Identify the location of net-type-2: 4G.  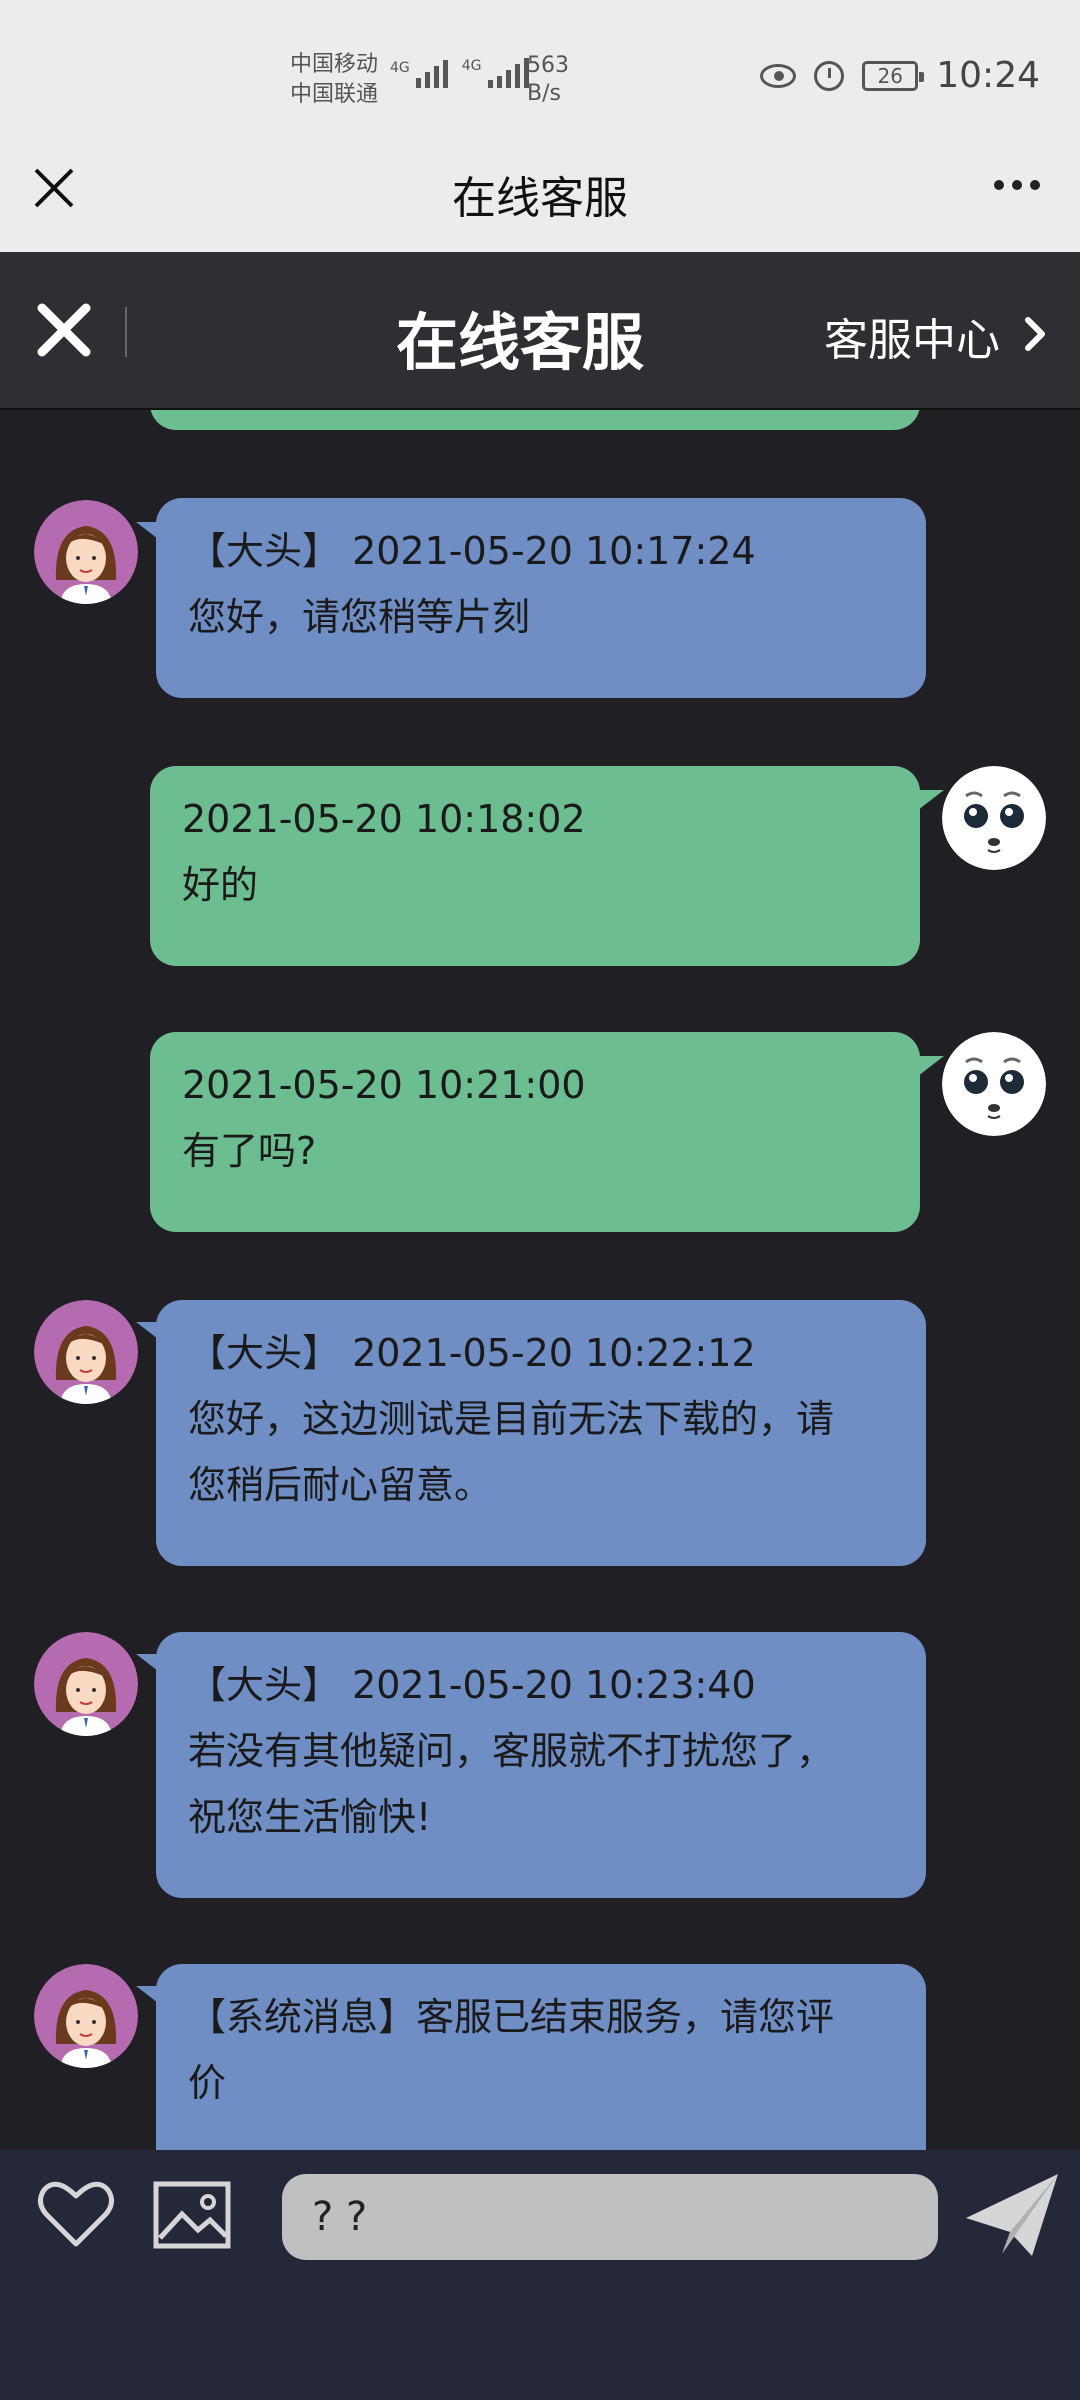
(471, 66).